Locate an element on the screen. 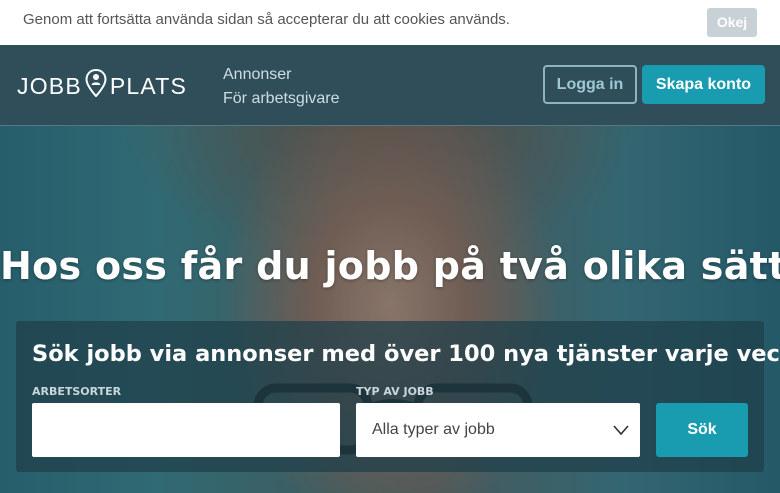 This screenshot has height=493, width=780. nav-link-annonser: Annonser is located at coordinates (281, 75).